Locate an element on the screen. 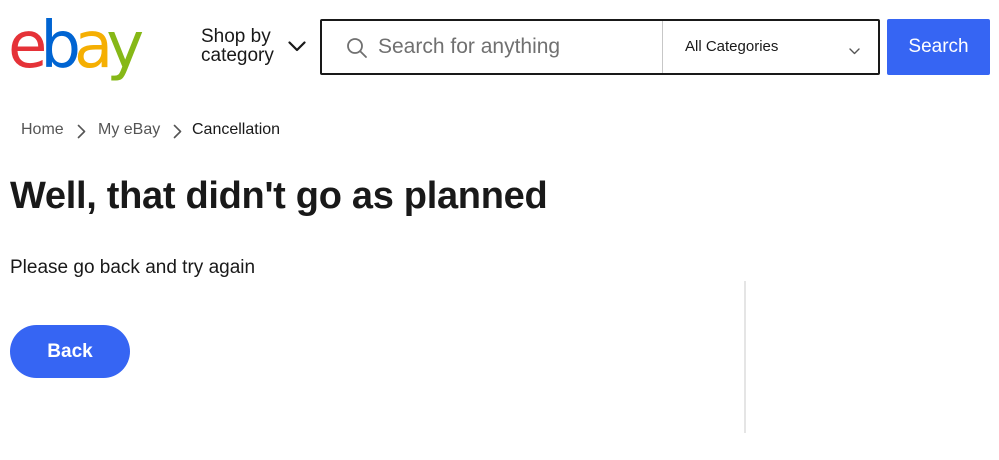 This screenshot has height=460, width=999. category-select: All Categories is located at coordinates (770, 47).